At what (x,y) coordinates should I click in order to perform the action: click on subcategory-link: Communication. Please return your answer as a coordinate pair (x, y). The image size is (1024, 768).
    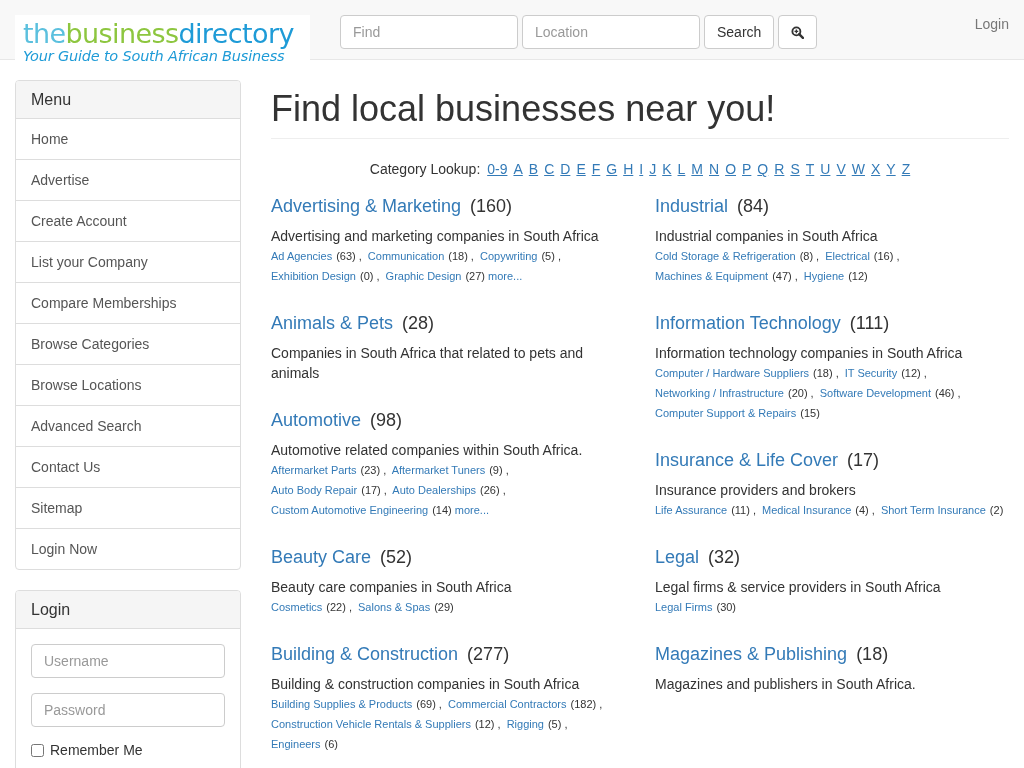
    Looking at the image, I should click on (406, 256).